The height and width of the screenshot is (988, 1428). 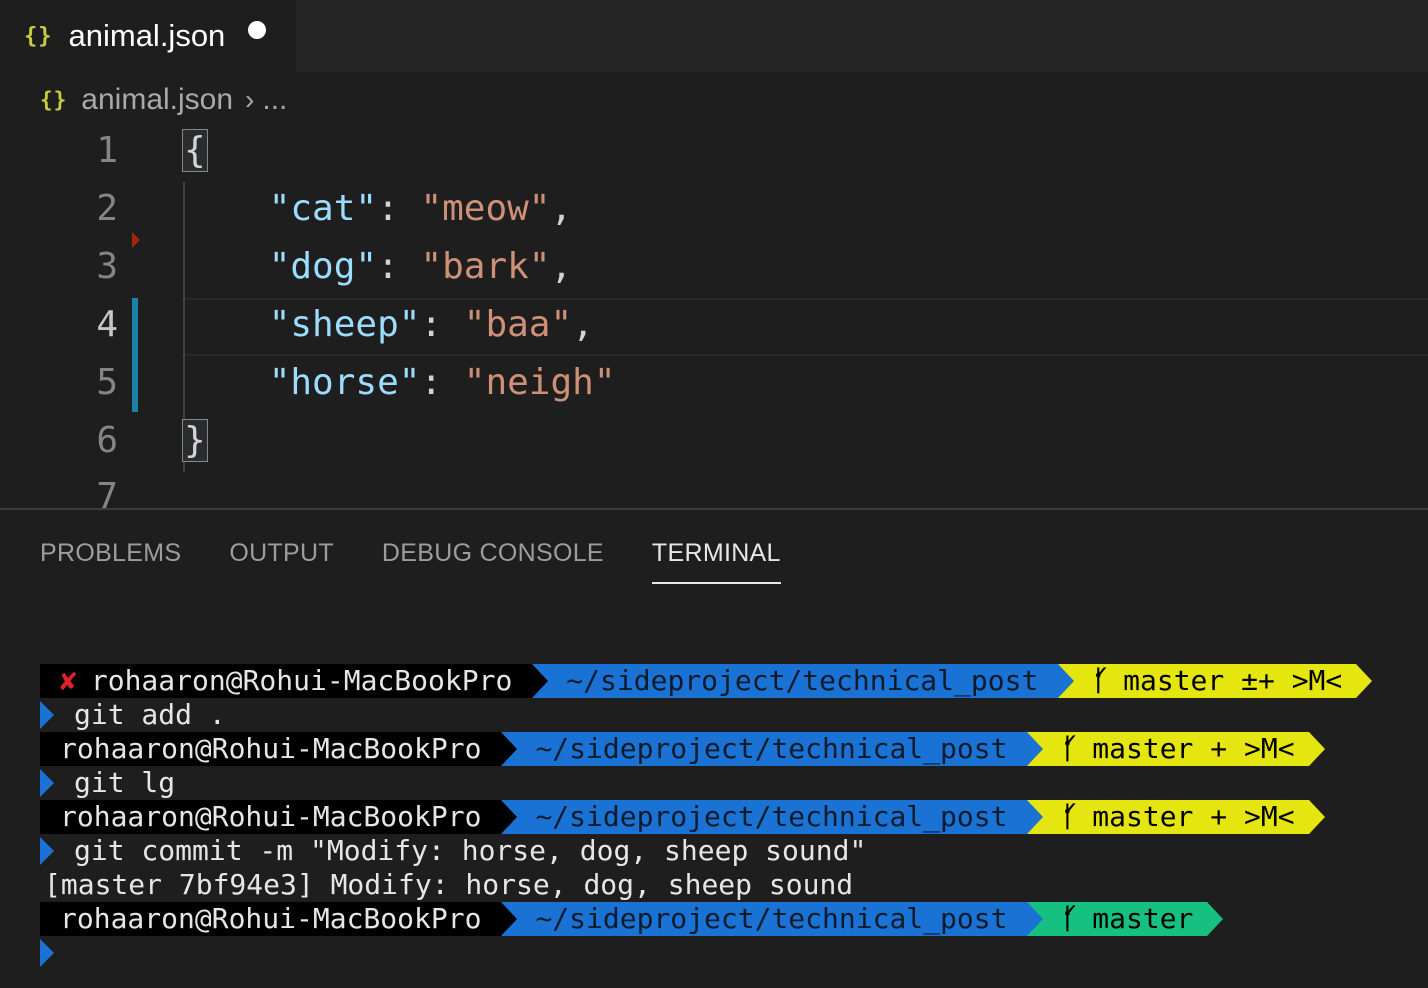 I want to click on json-key: "horse", so click(x=344, y=382).